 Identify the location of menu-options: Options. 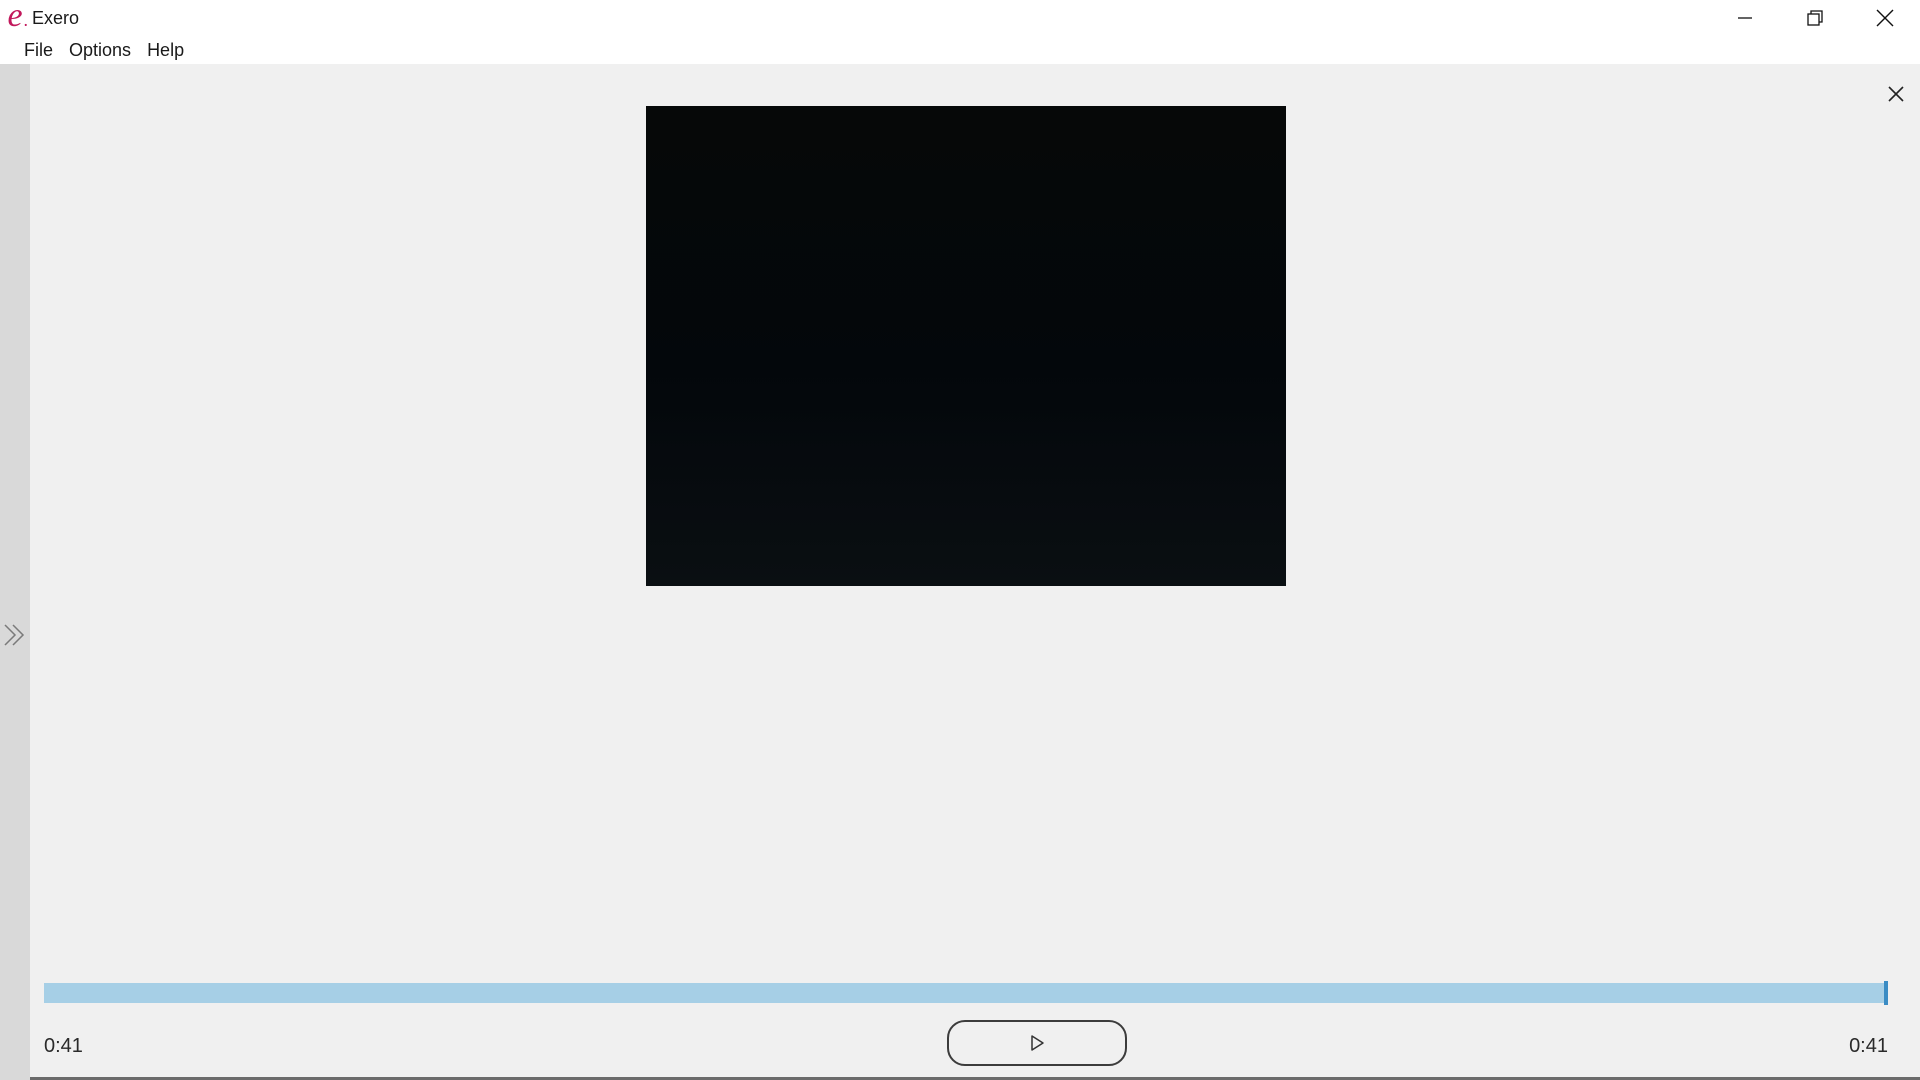
(100, 50).